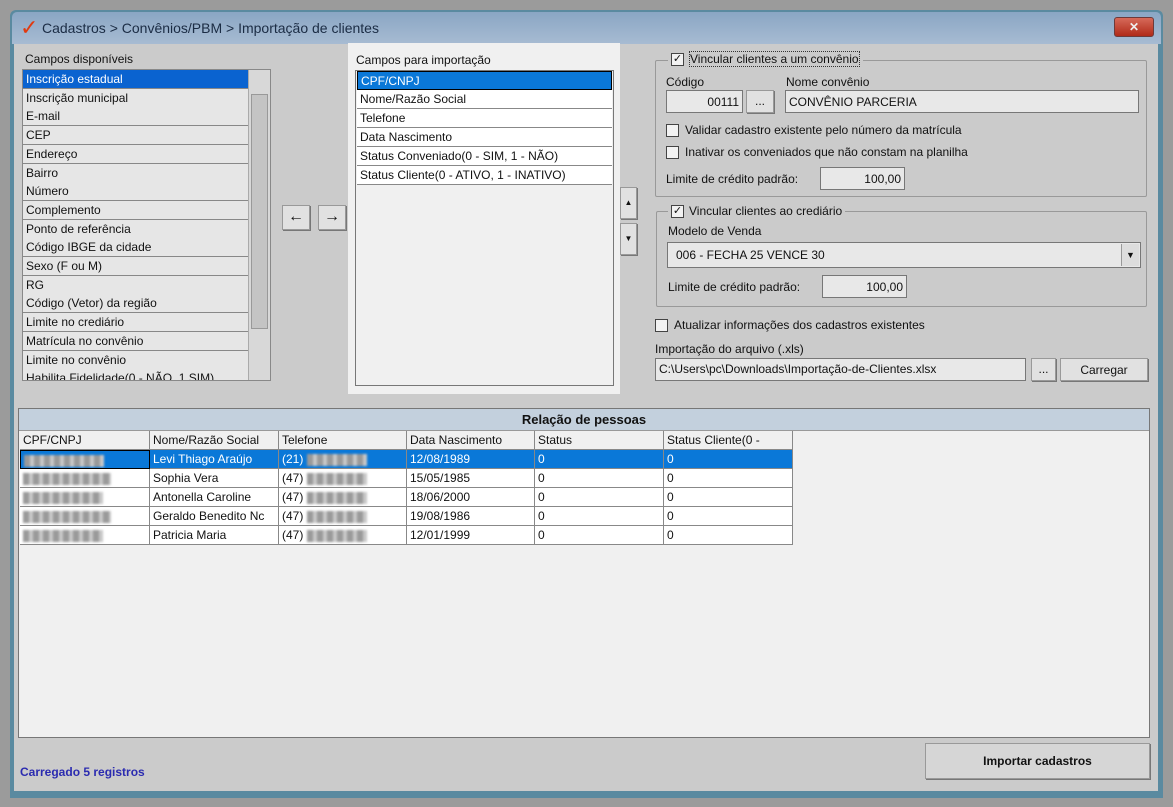 The width and height of the screenshot is (1173, 807). I want to click on birth-date-cell: 15/05/1985, so click(471, 478).